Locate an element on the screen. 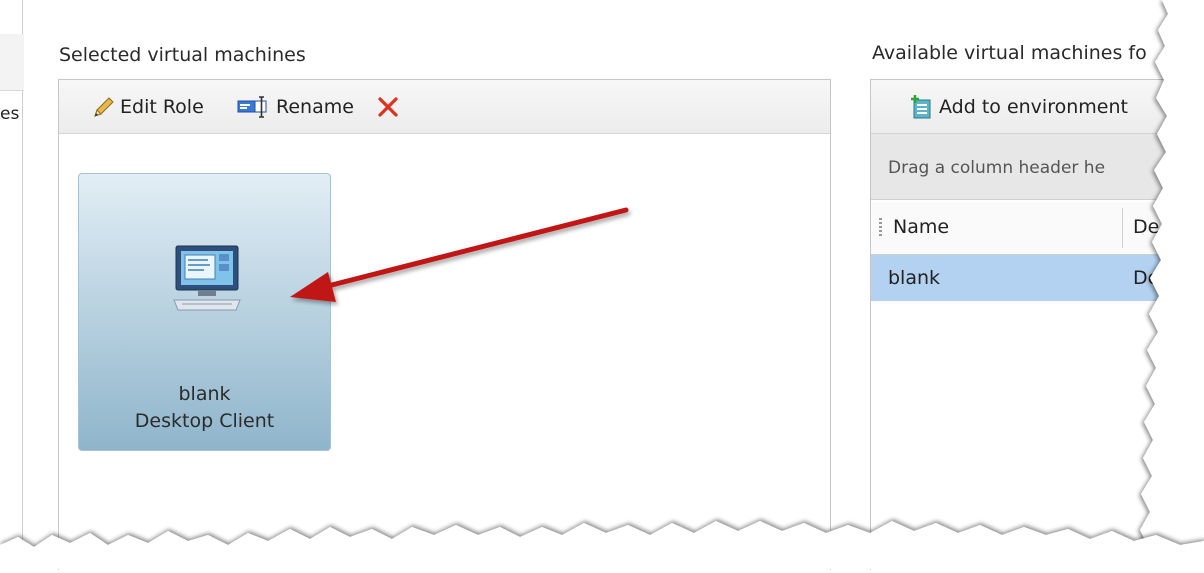 The width and height of the screenshot is (1204, 573). row-name-cell: blank is located at coordinates (914, 278).